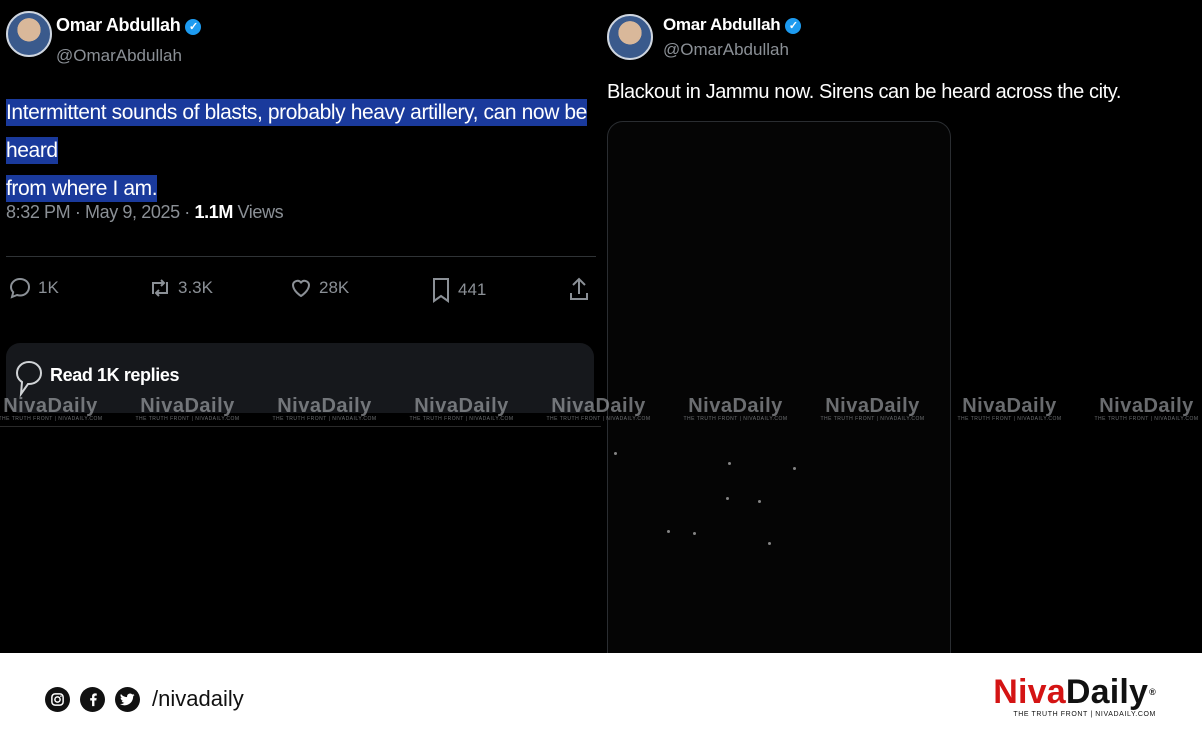 The image size is (1202, 743). I want to click on twitter-icon, so click(127, 699).